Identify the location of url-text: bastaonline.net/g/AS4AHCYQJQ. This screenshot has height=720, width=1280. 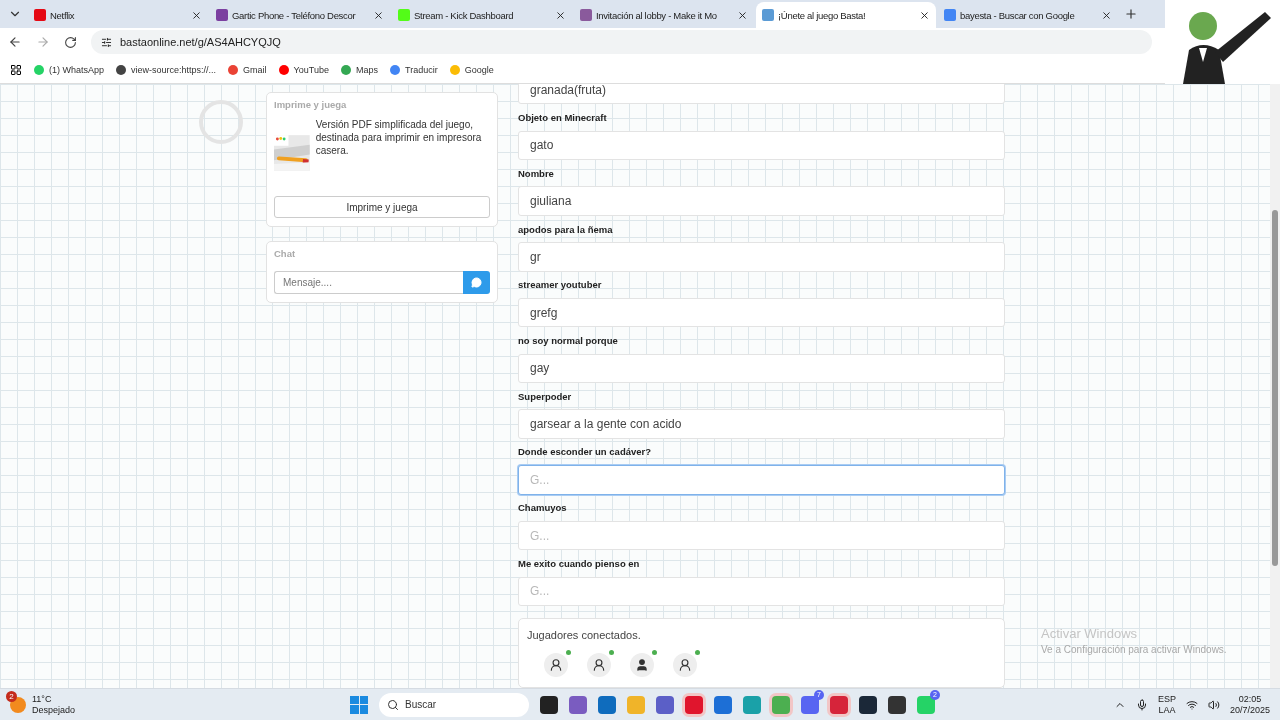
(200, 42).